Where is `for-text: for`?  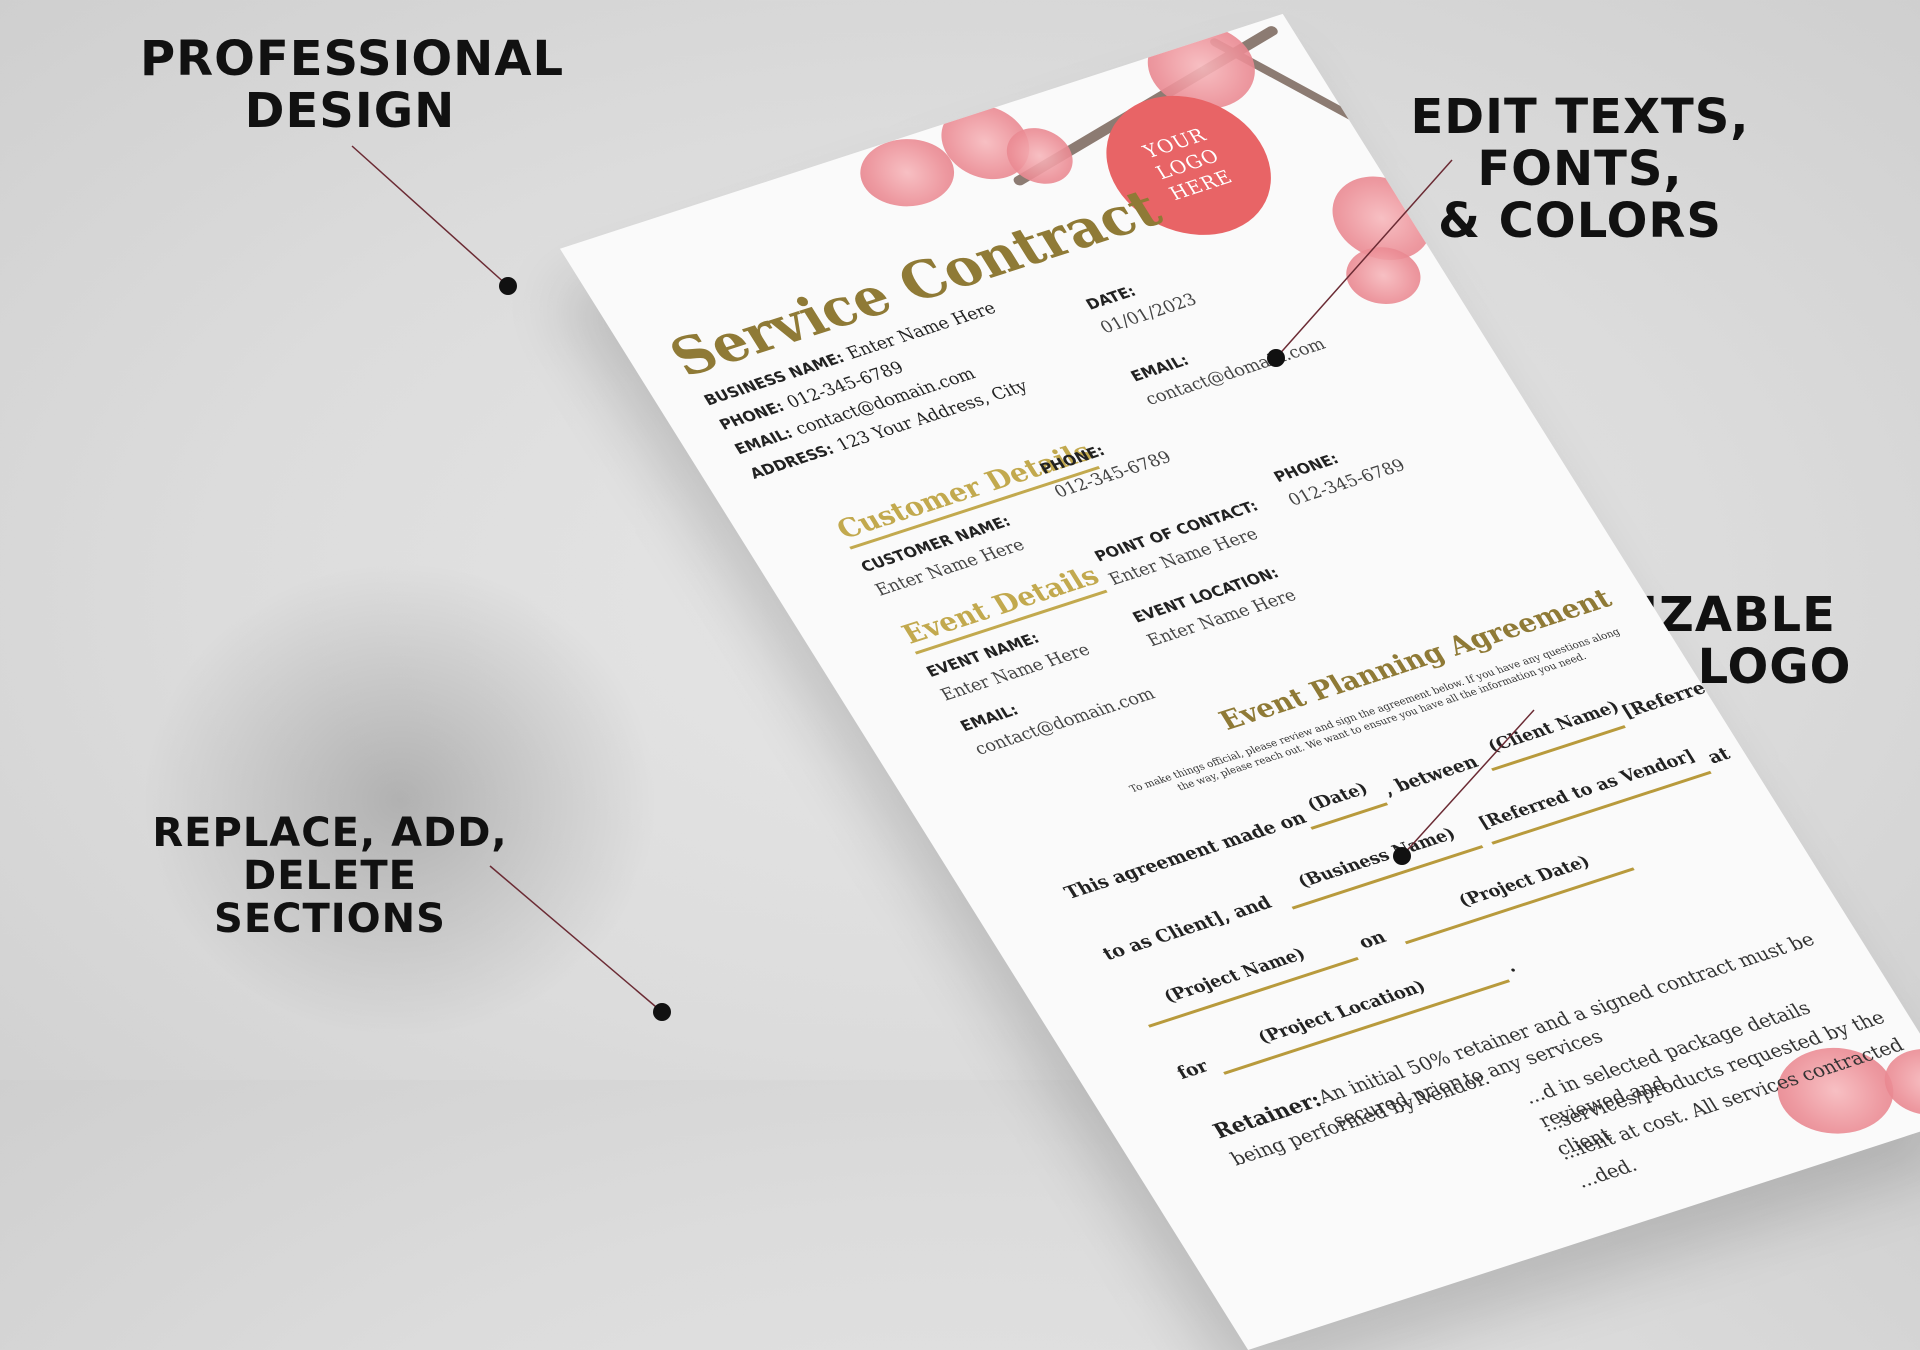
for-text: for is located at coordinates (1193, 1070).